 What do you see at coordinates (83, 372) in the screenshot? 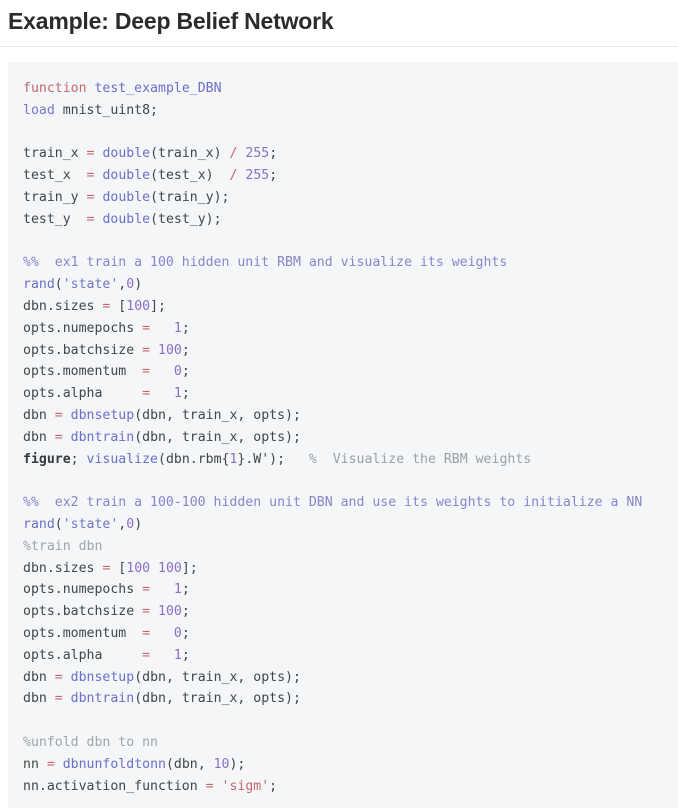
I see `code-token: opts.momentum` at bounding box center [83, 372].